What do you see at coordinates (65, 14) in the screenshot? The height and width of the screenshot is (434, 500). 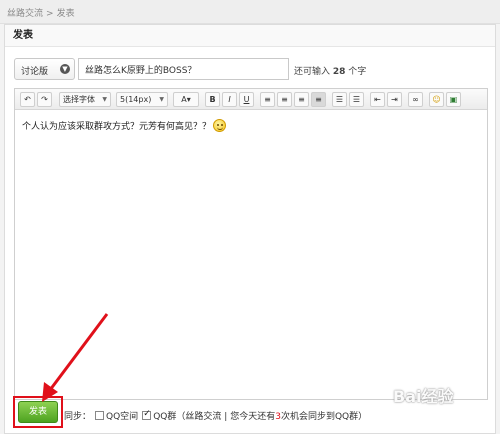 I see `breadcrumb-current: 发表` at bounding box center [65, 14].